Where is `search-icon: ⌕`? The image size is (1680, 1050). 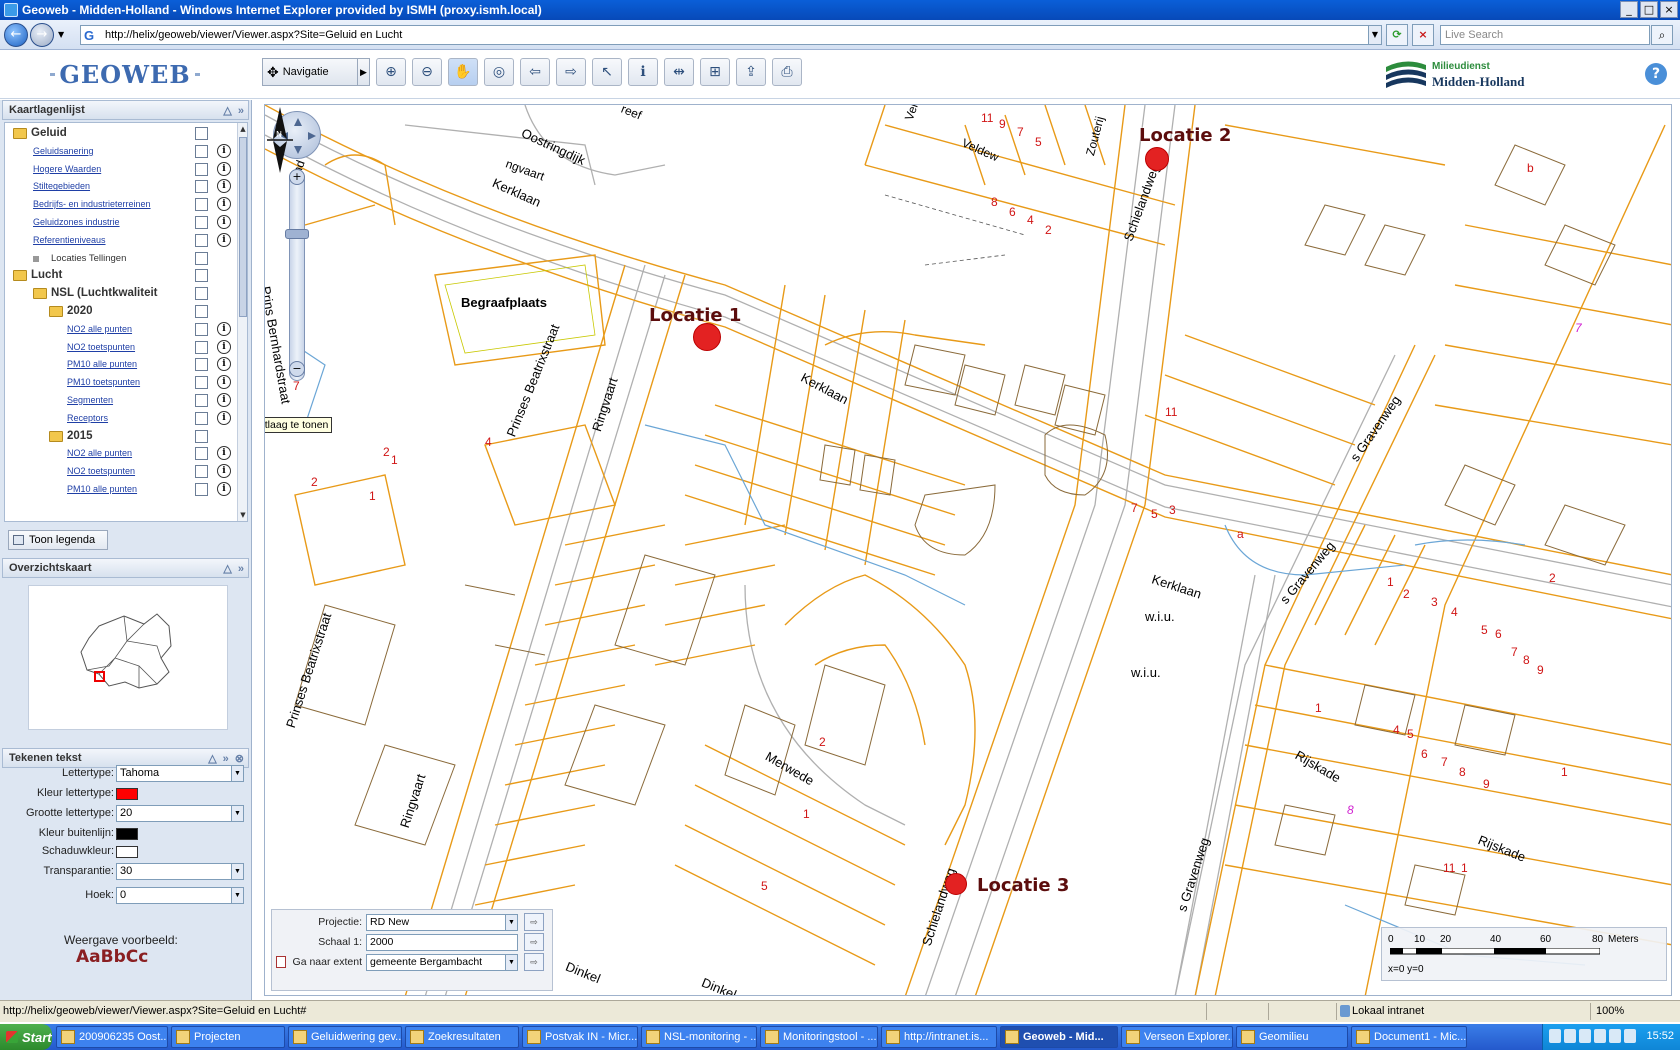 search-icon: ⌕ is located at coordinates (1662, 35).